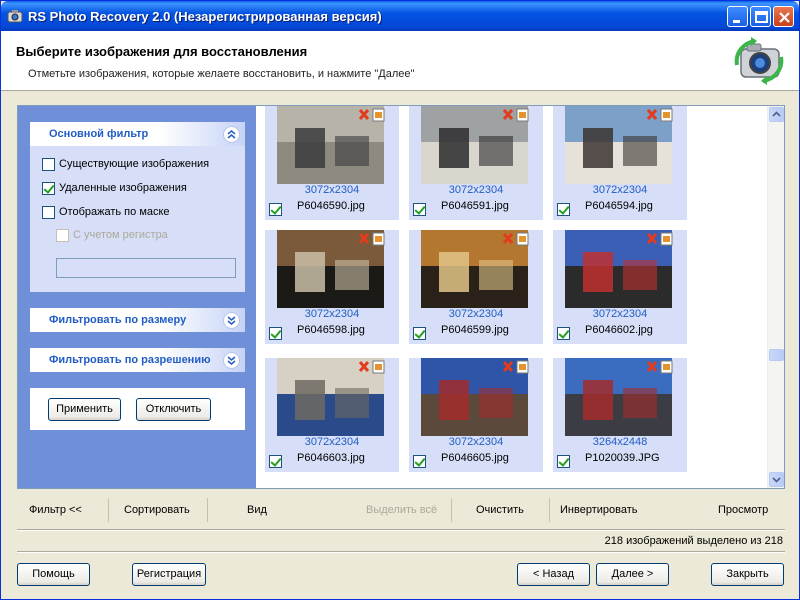  I want to click on deleted-images-option: Удаленные изображения, so click(114, 188).